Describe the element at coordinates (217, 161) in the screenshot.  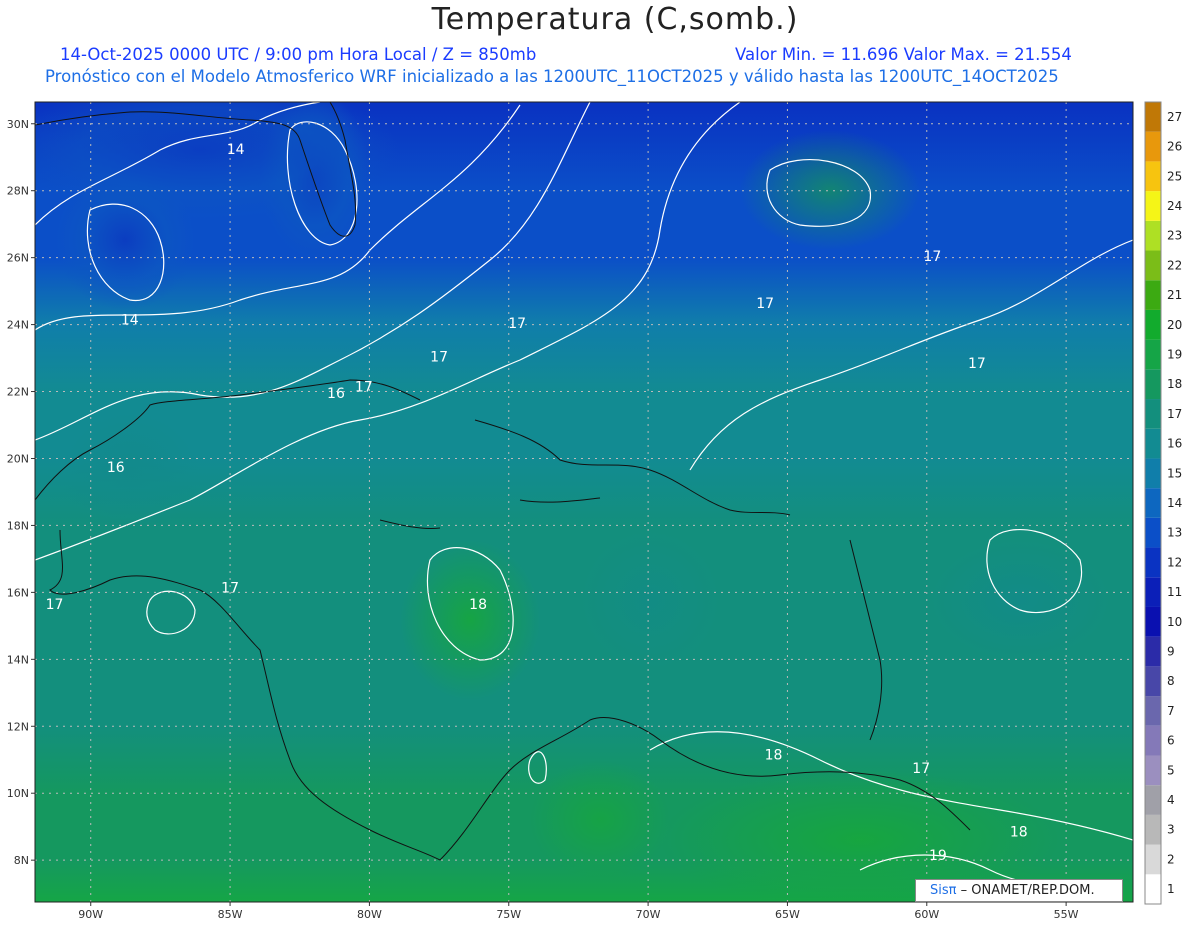
I see `cold-region-north` at that location.